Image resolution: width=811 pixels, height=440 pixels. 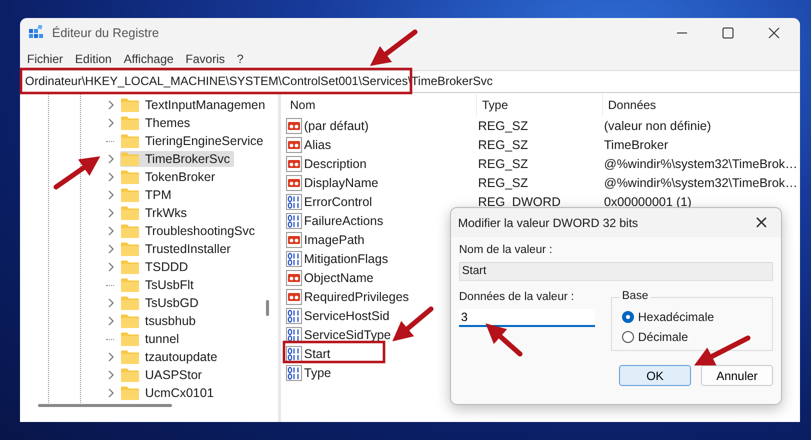 I want to click on value-name: ObjectName, so click(x=339, y=277).